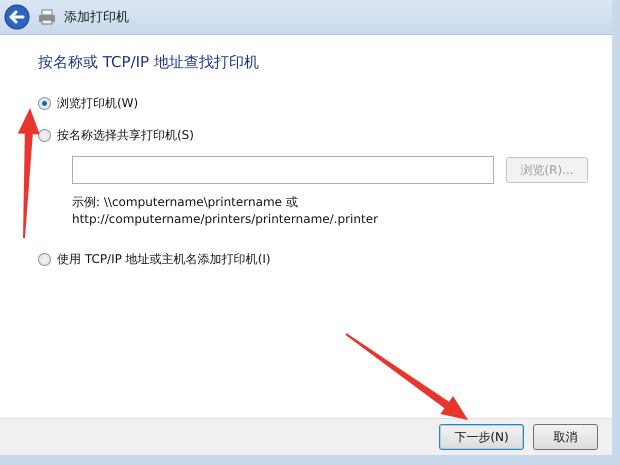 The width and height of the screenshot is (620, 465). Describe the element at coordinates (185, 202) in the screenshot. I see `example-text: 示例: \\computername\printername 或` at that location.